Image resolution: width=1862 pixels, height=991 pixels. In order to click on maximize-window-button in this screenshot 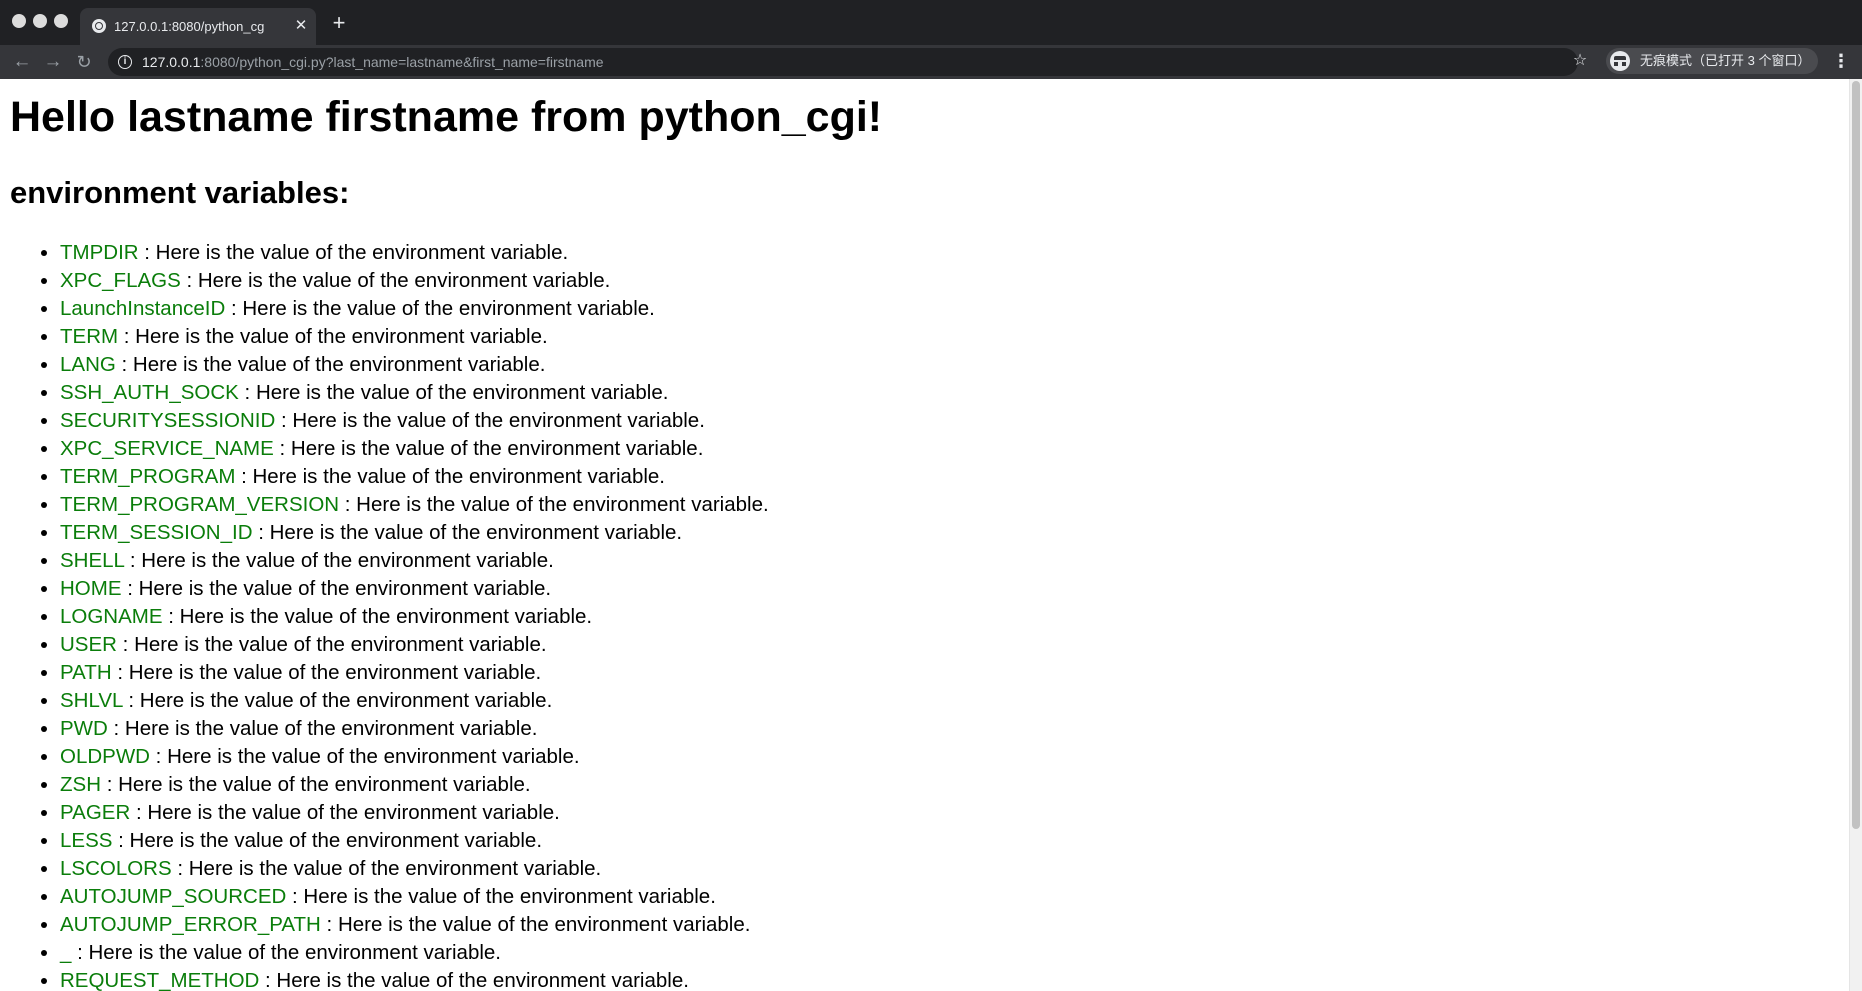, I will do `click(61, 21)`.